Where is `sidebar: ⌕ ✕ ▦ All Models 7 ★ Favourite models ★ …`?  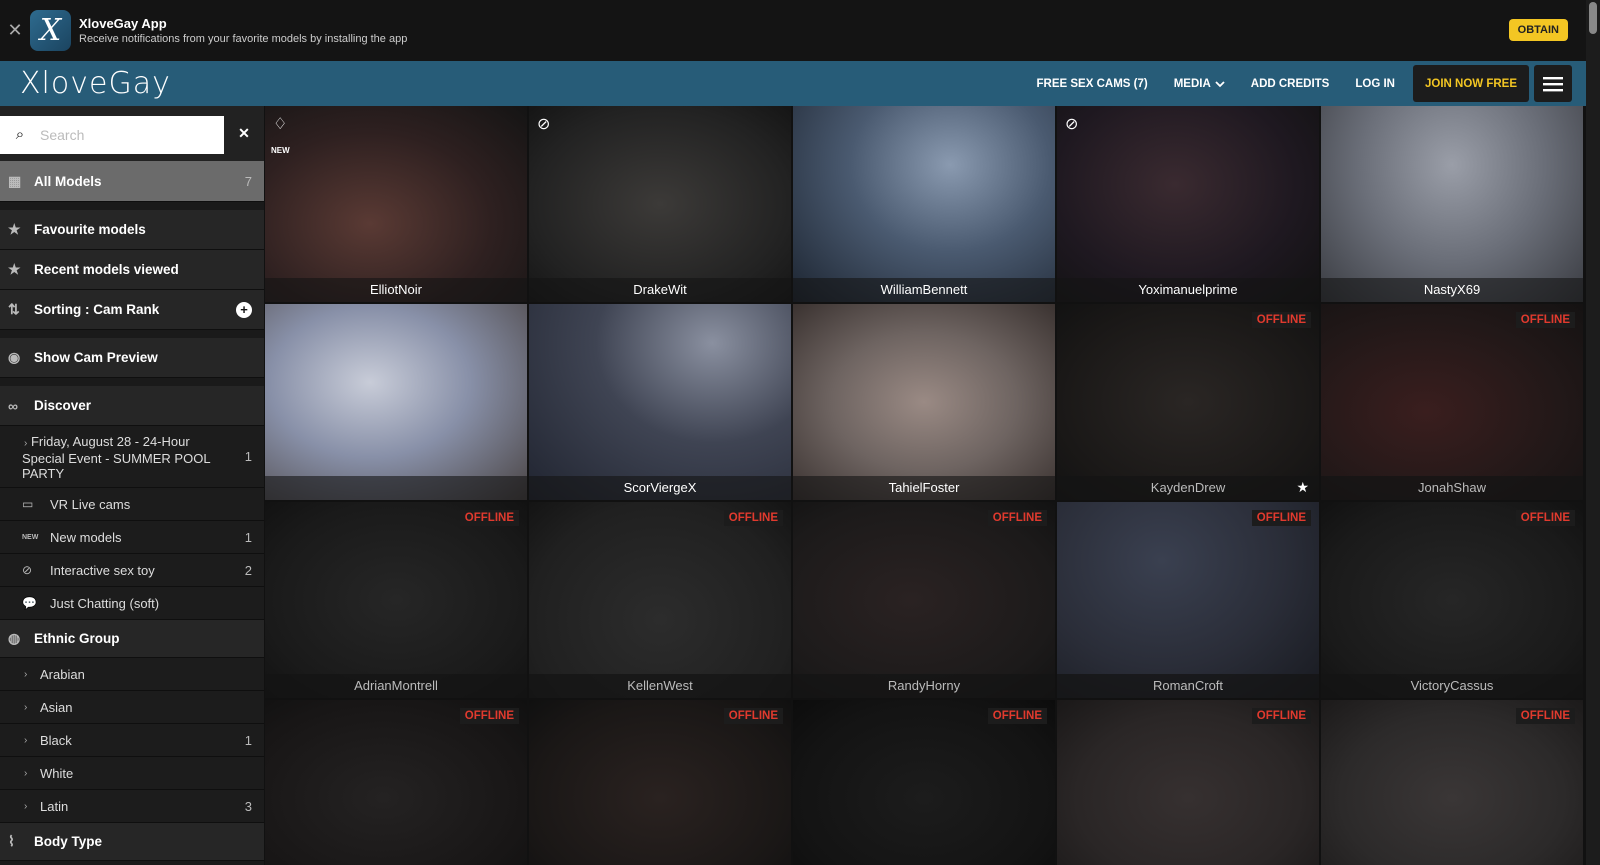 sidebar: ⌕ ✕ ▦ All Models 7 ★ Favourite models ★ … is located at coordinates (132, 485).